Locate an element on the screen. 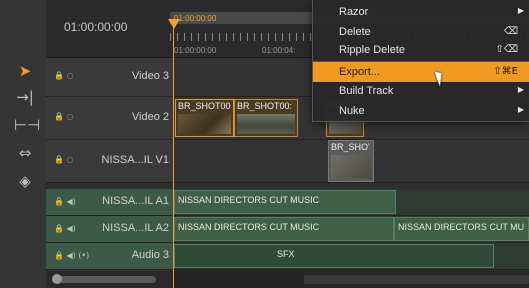  track-header-video-1: 🔒 ○ NISSA...IL V1 is located at coordinates (109, 161).